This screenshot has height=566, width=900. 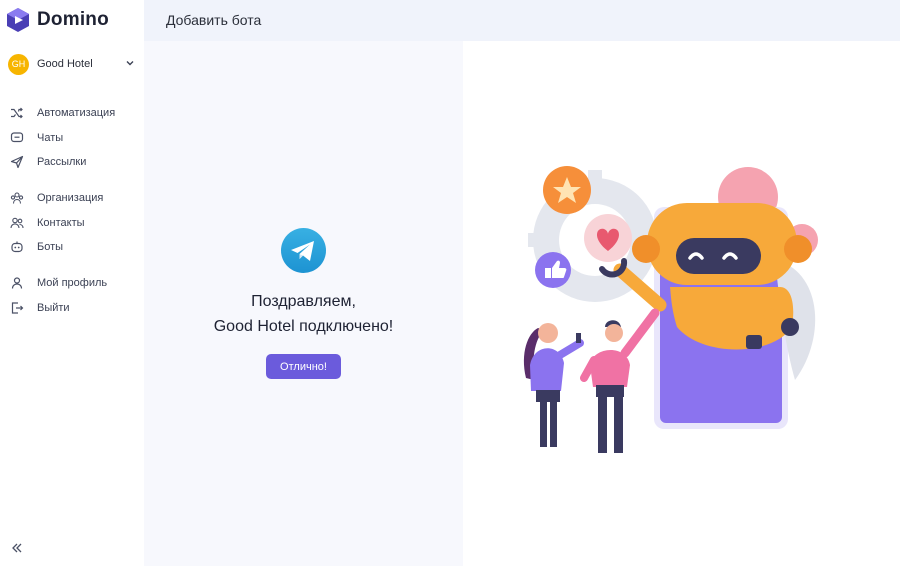 What do you see at coordinates (18, 64) in the screenshot?
I see `org-avatar: GH` at bounding box center [18, 64].